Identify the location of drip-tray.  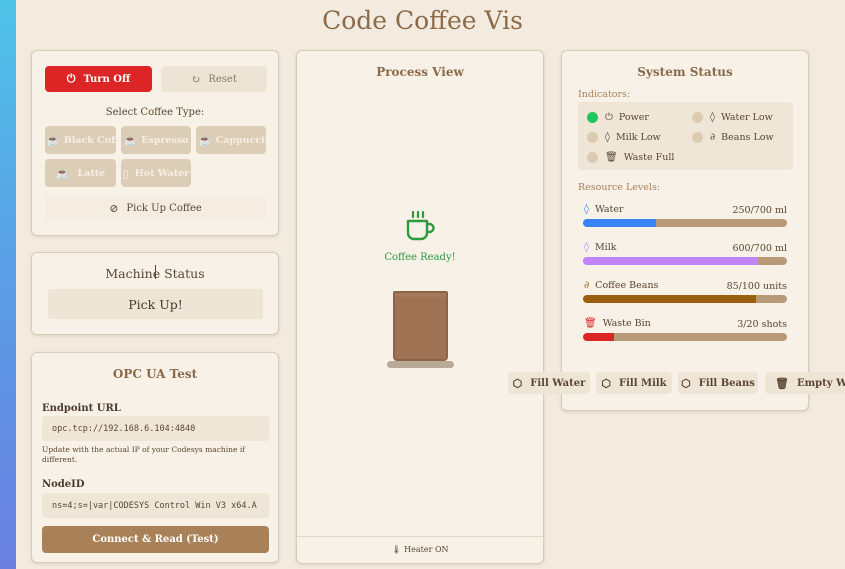
(420, 364).